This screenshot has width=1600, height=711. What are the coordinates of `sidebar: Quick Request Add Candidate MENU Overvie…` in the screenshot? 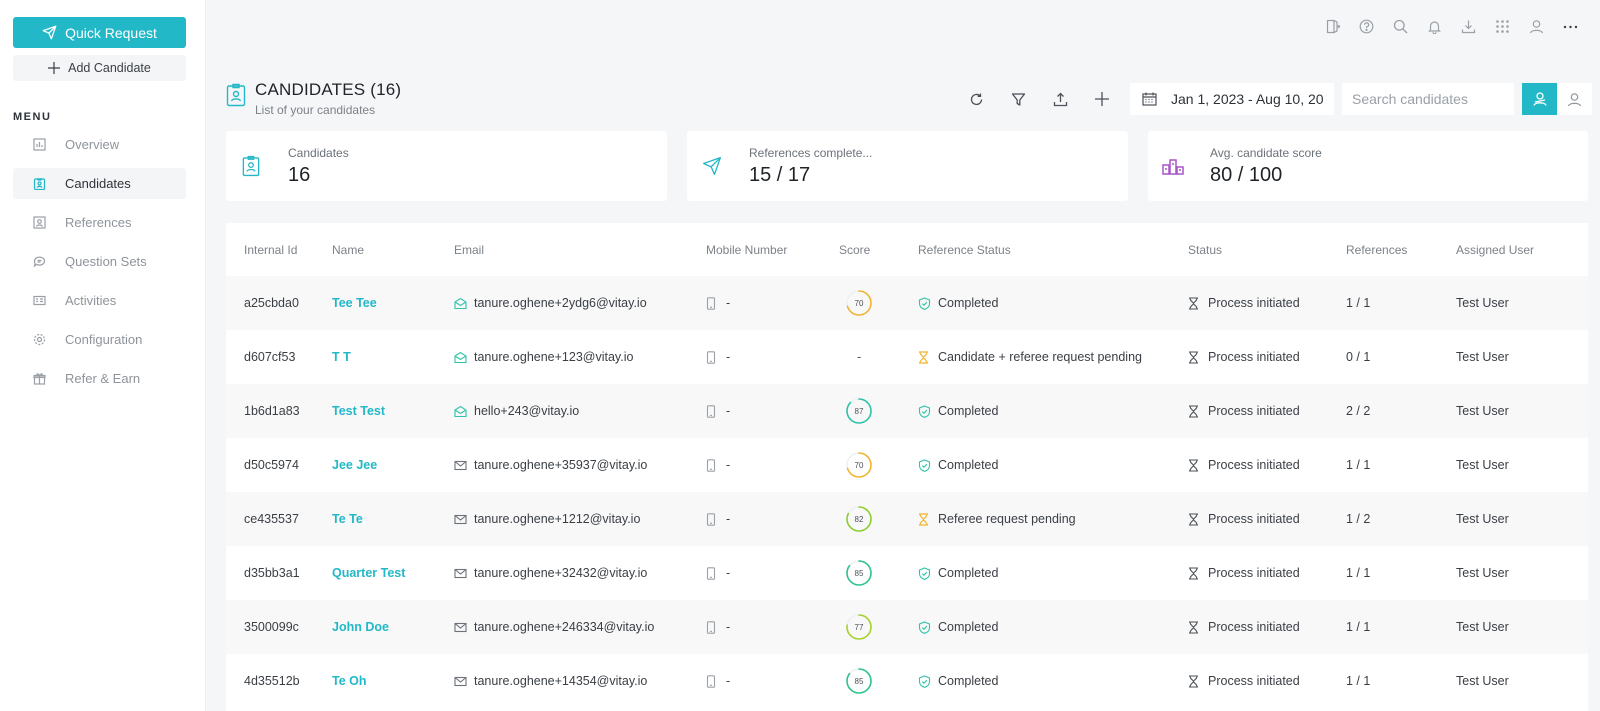 It's located at (103, 355).